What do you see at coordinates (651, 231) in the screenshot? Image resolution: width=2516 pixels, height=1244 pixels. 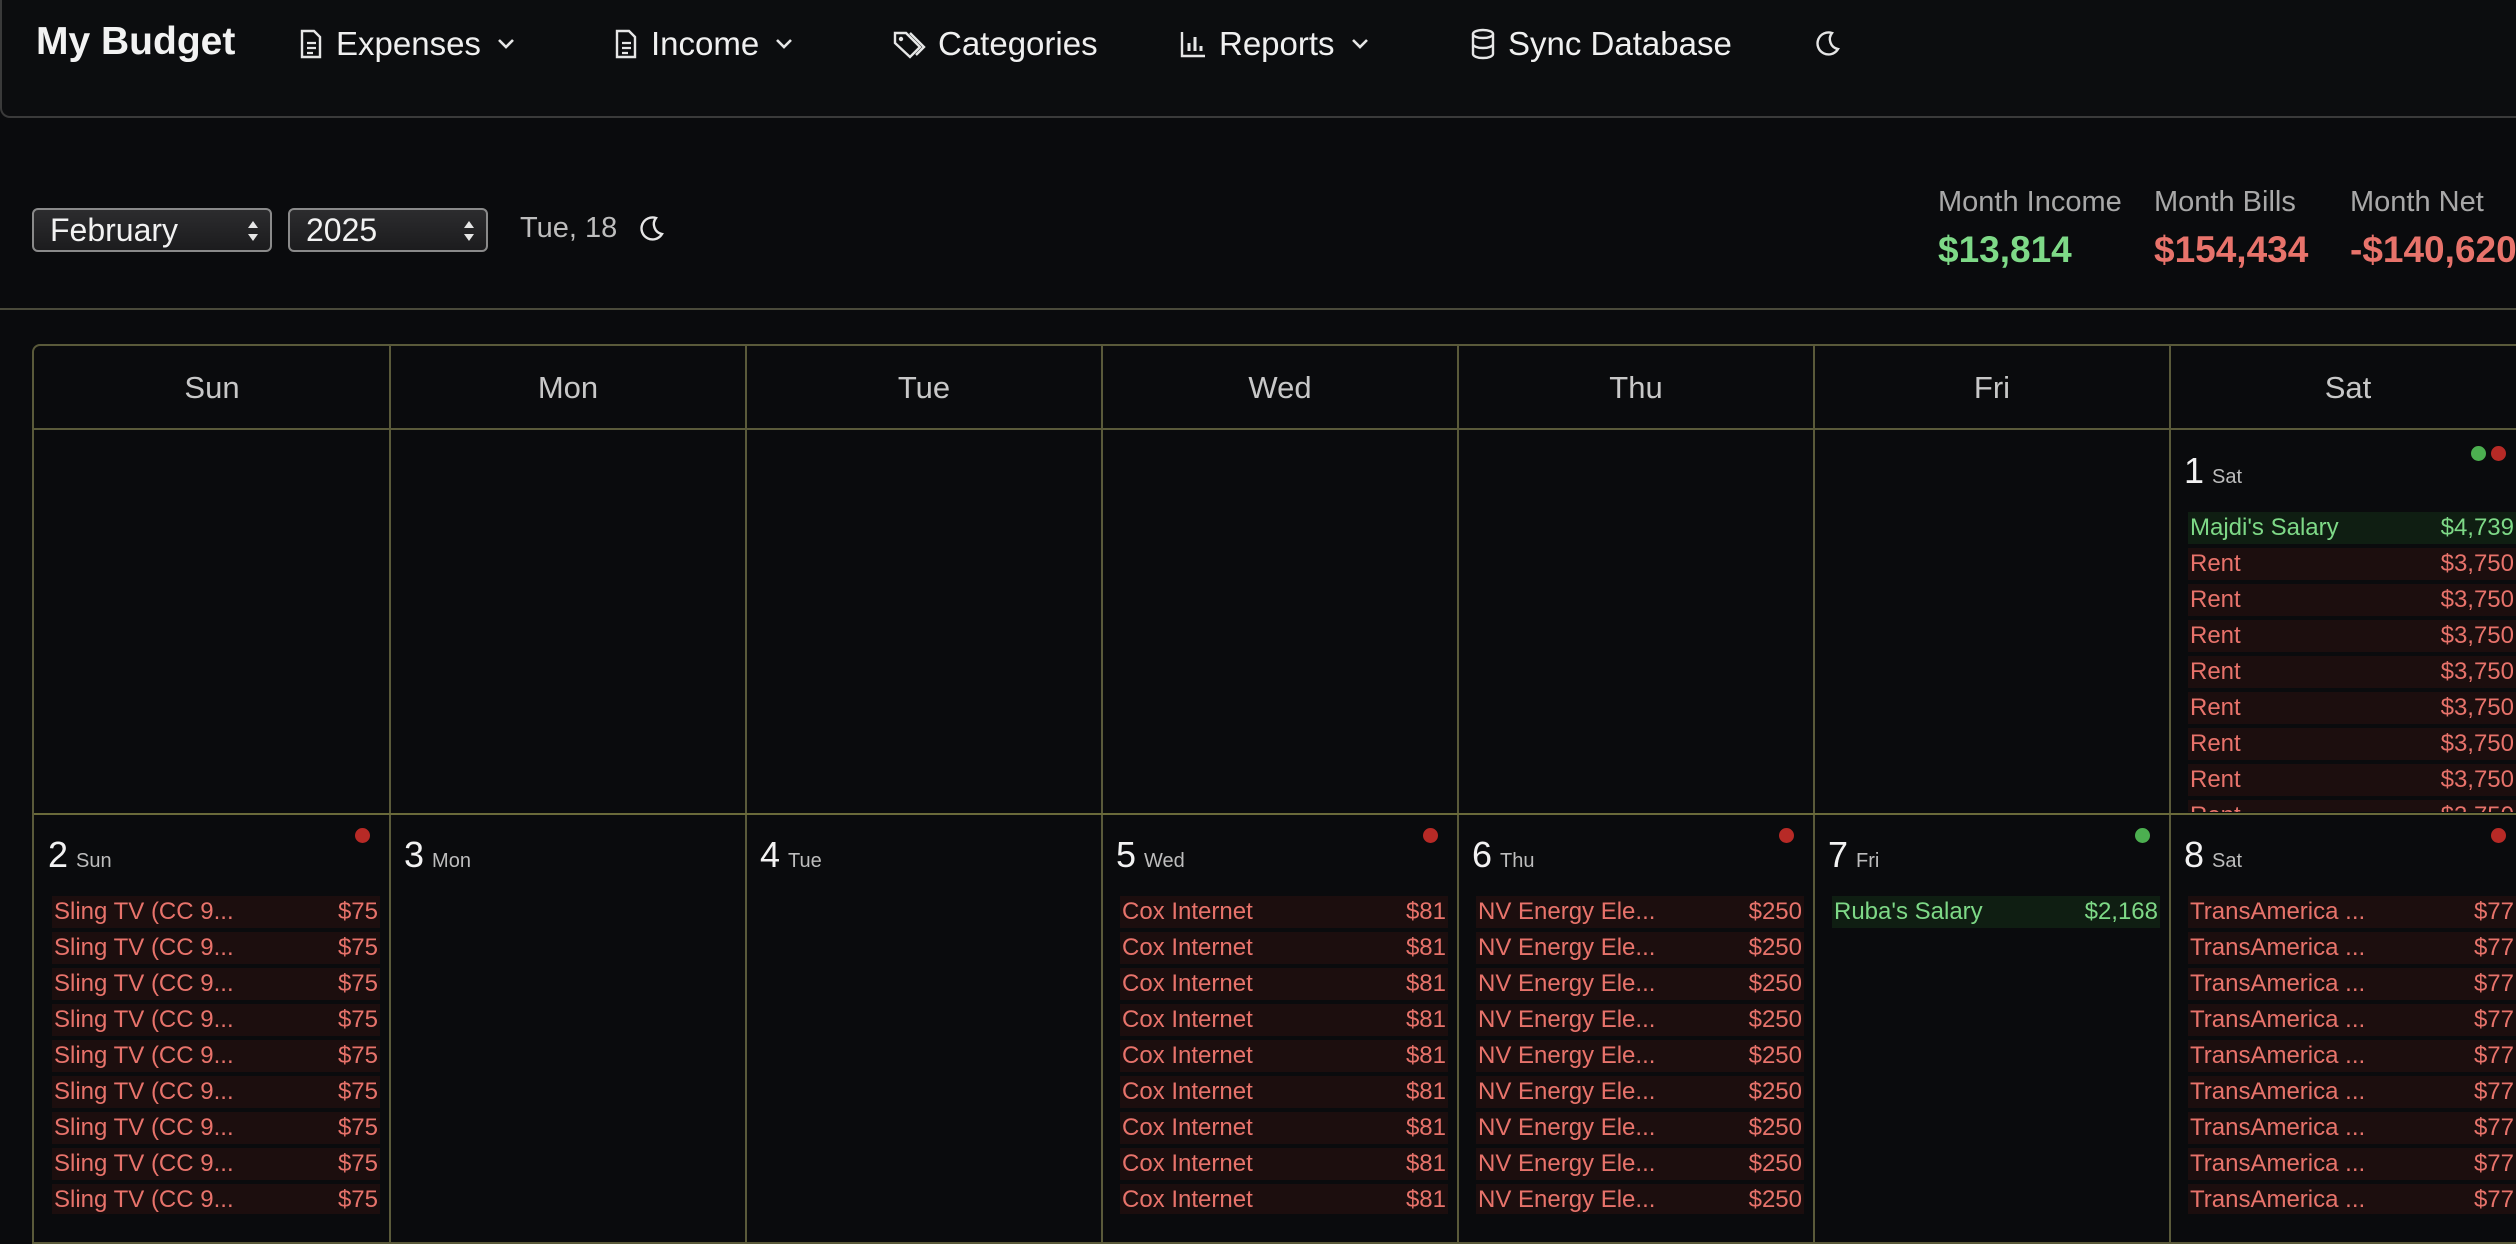 I see `theme-moon-button` at bounding box center [651, 231].